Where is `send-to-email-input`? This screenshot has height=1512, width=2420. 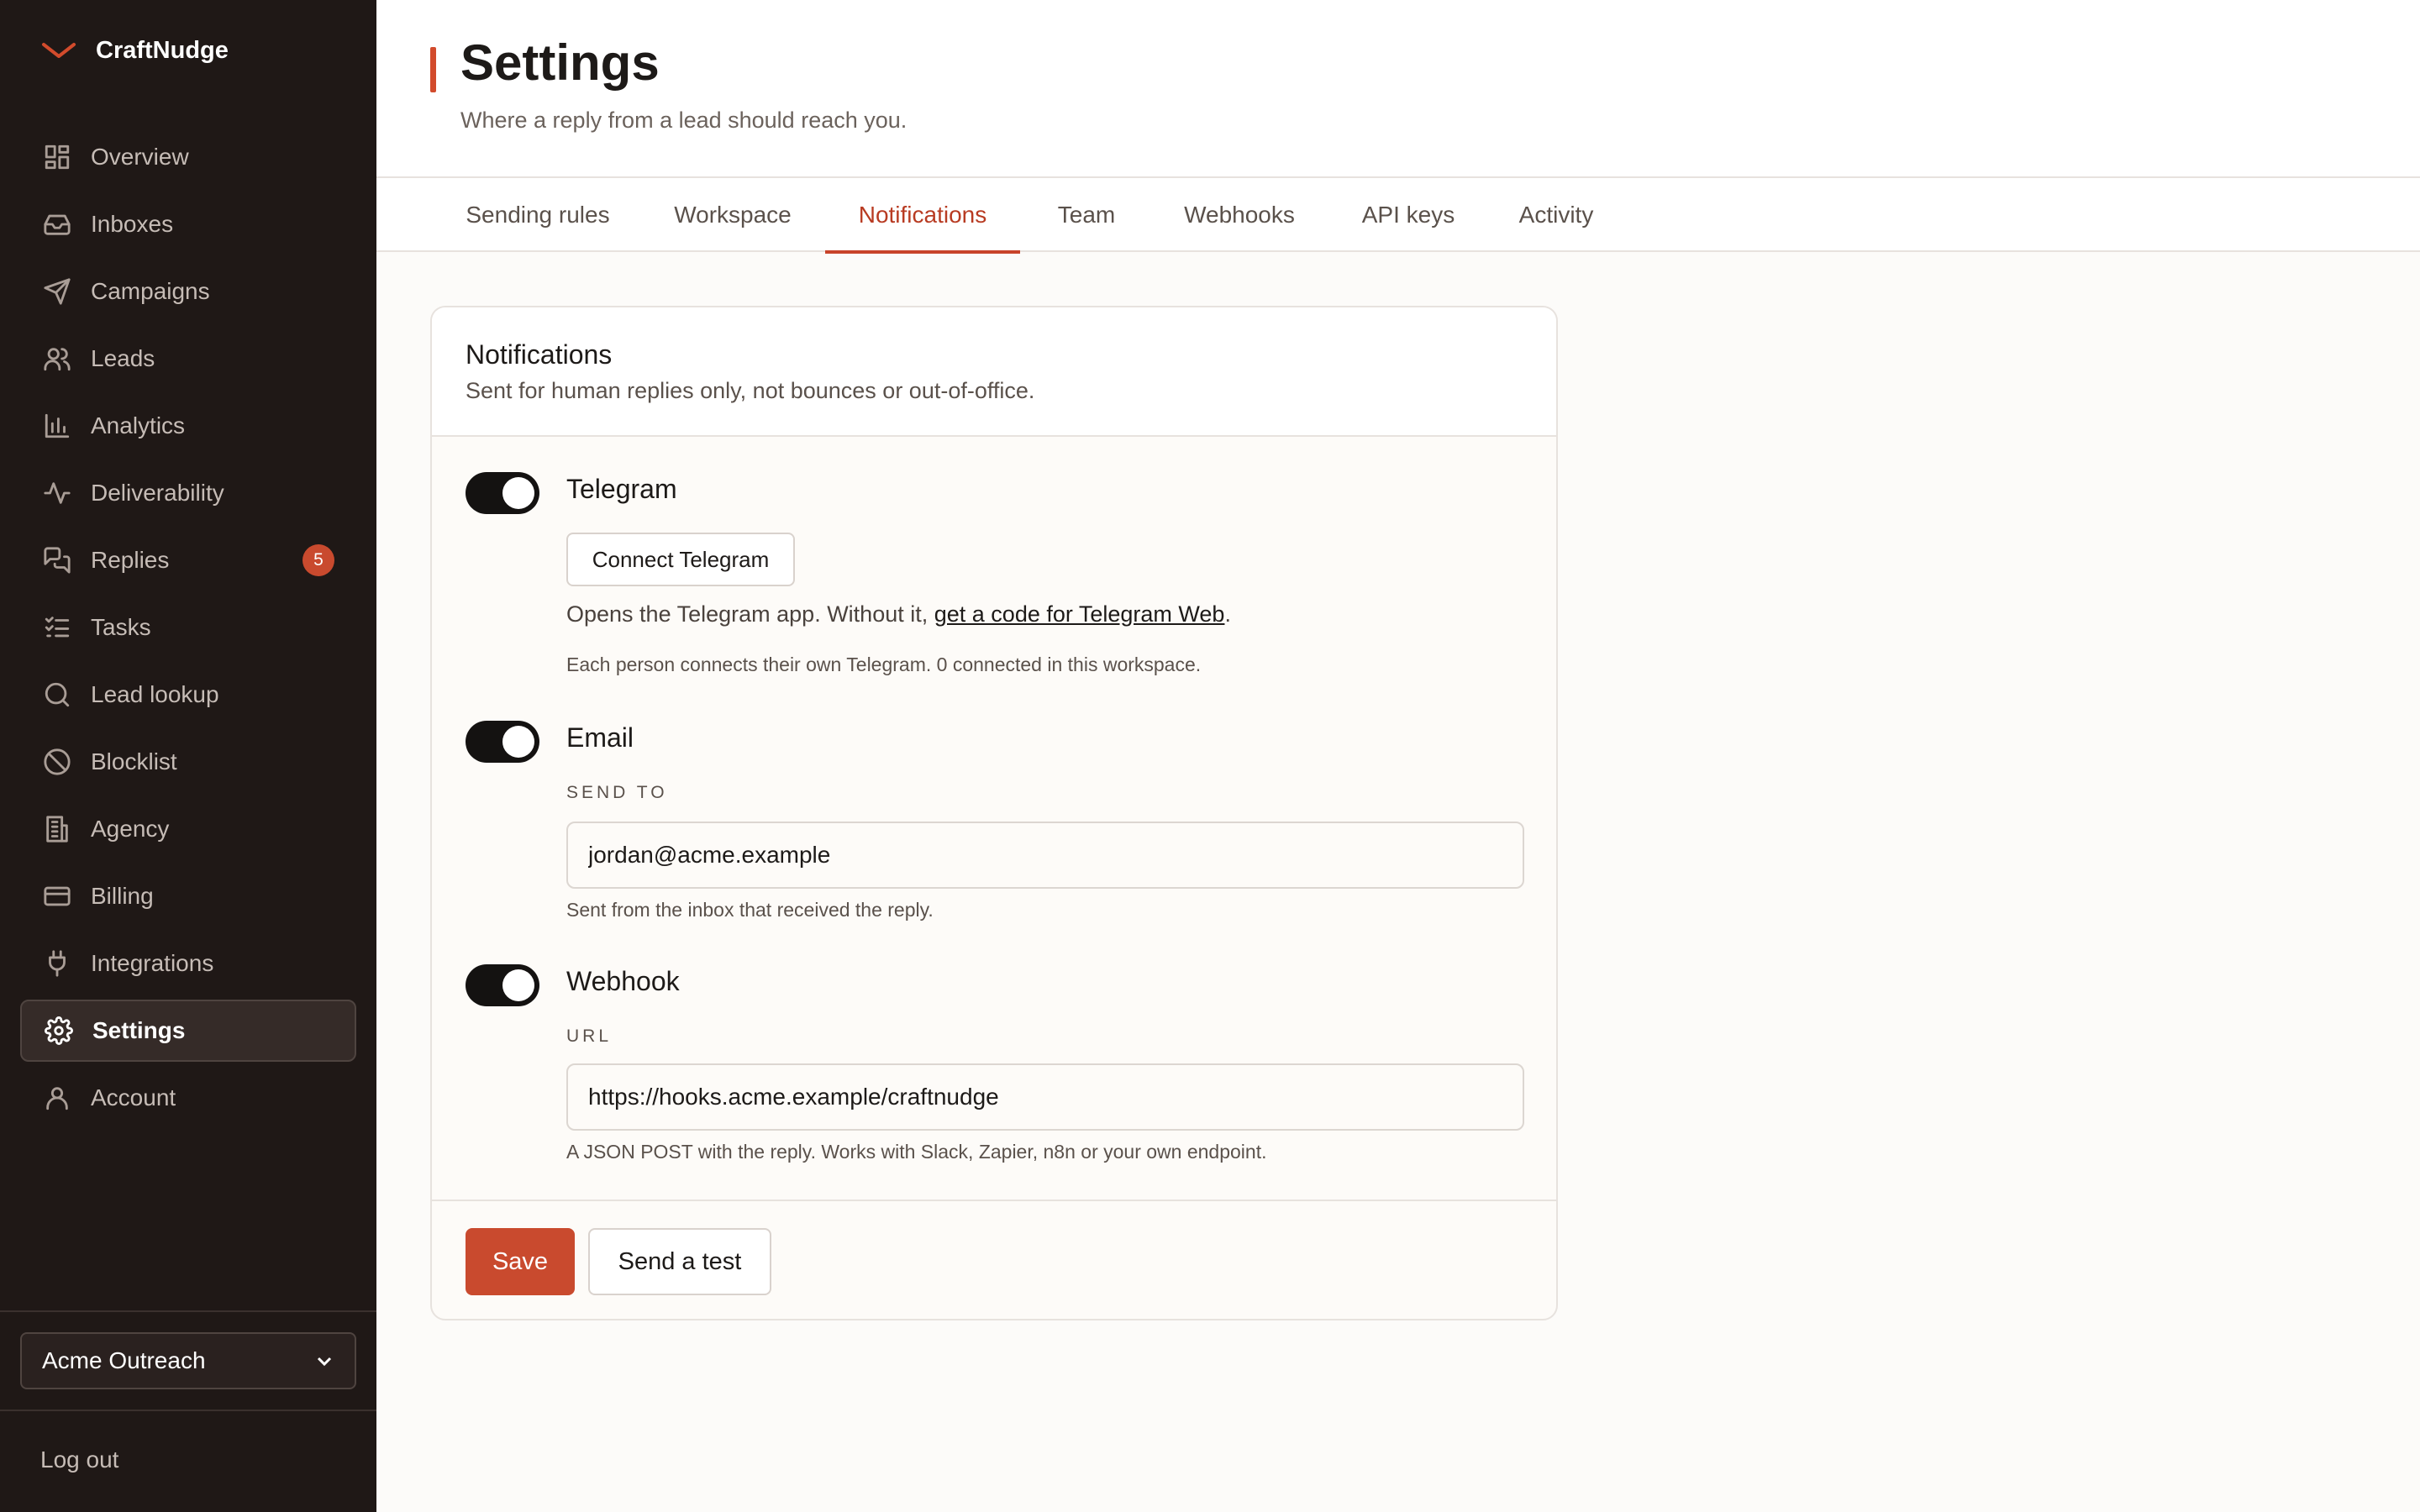 send-to-email-input is located at coordinates (1045, 855).